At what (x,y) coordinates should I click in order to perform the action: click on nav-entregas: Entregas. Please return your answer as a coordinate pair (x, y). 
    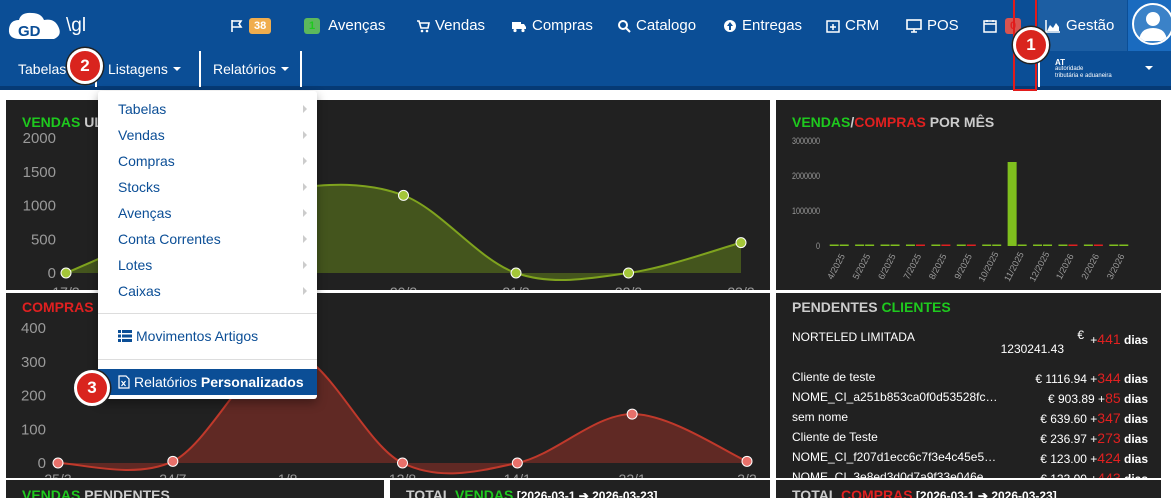
    Looking at the image, I should click on (762, 25).